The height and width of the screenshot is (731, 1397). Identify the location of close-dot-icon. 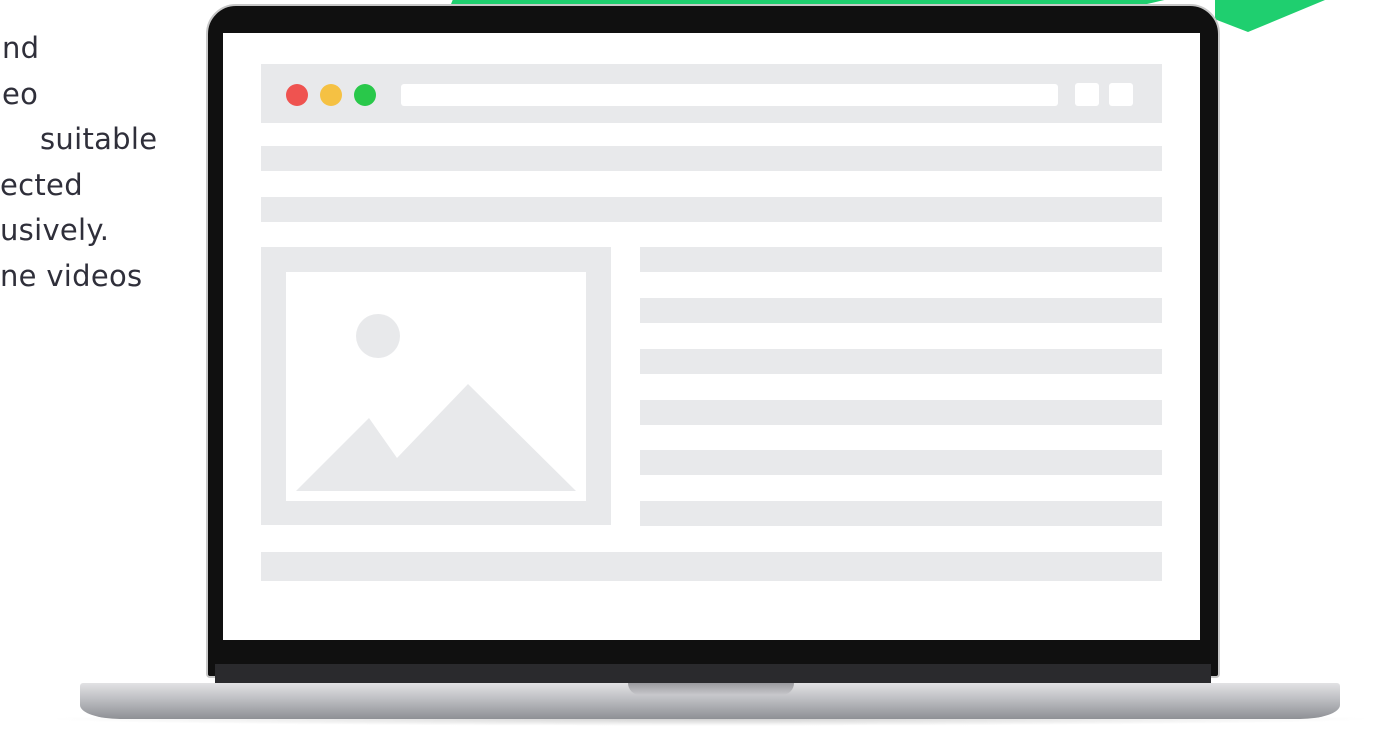
(297, 95).